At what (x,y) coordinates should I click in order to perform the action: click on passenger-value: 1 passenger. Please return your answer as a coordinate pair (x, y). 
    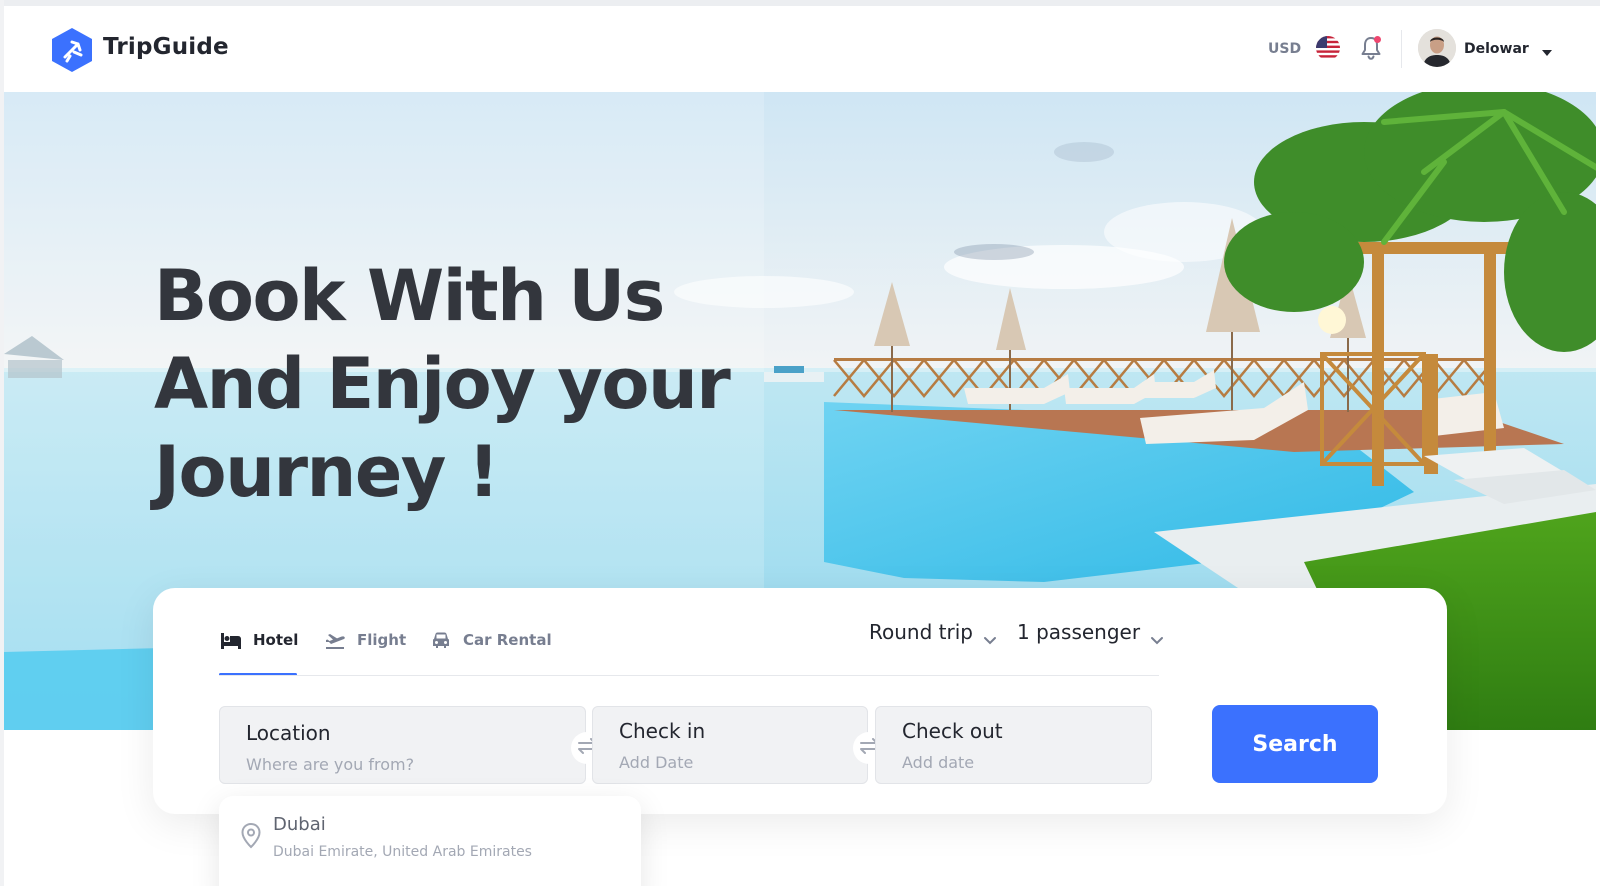
    Looking at the image, I should click on (1079, 632).